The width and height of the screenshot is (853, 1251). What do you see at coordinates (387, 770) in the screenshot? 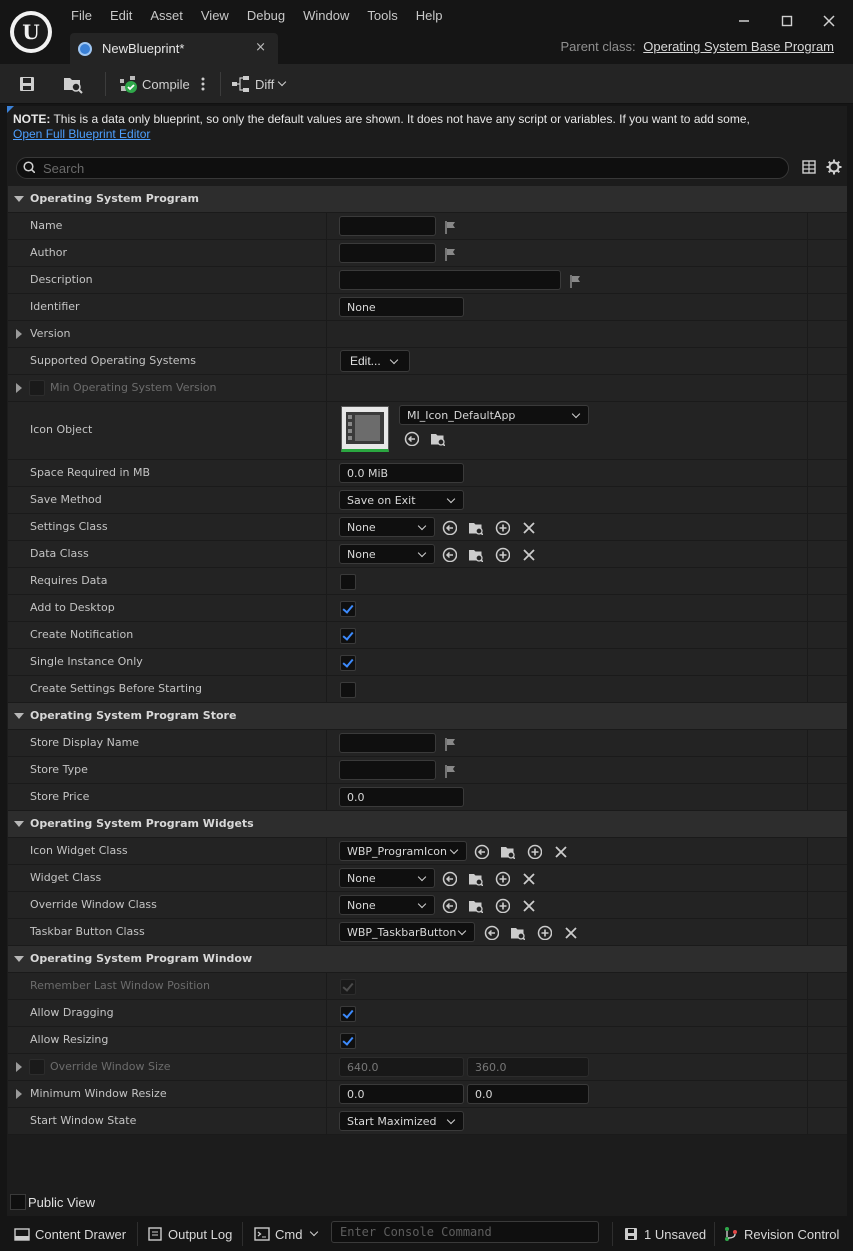
I see `store-type-field` at bounding box center [387, 770].